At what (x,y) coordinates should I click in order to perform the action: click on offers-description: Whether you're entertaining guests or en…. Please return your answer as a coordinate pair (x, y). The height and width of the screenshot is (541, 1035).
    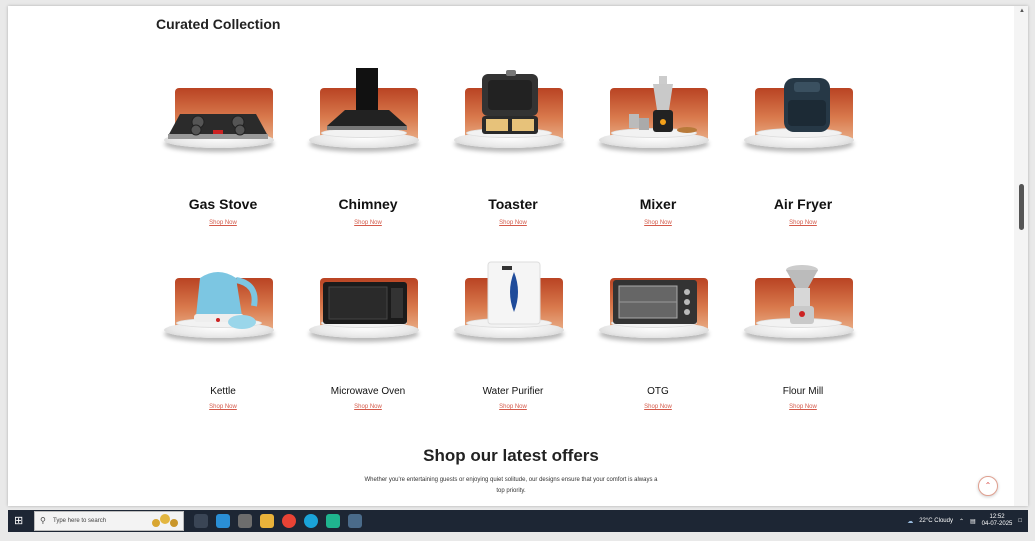
    Looking at the image, I should click on (511, 485).